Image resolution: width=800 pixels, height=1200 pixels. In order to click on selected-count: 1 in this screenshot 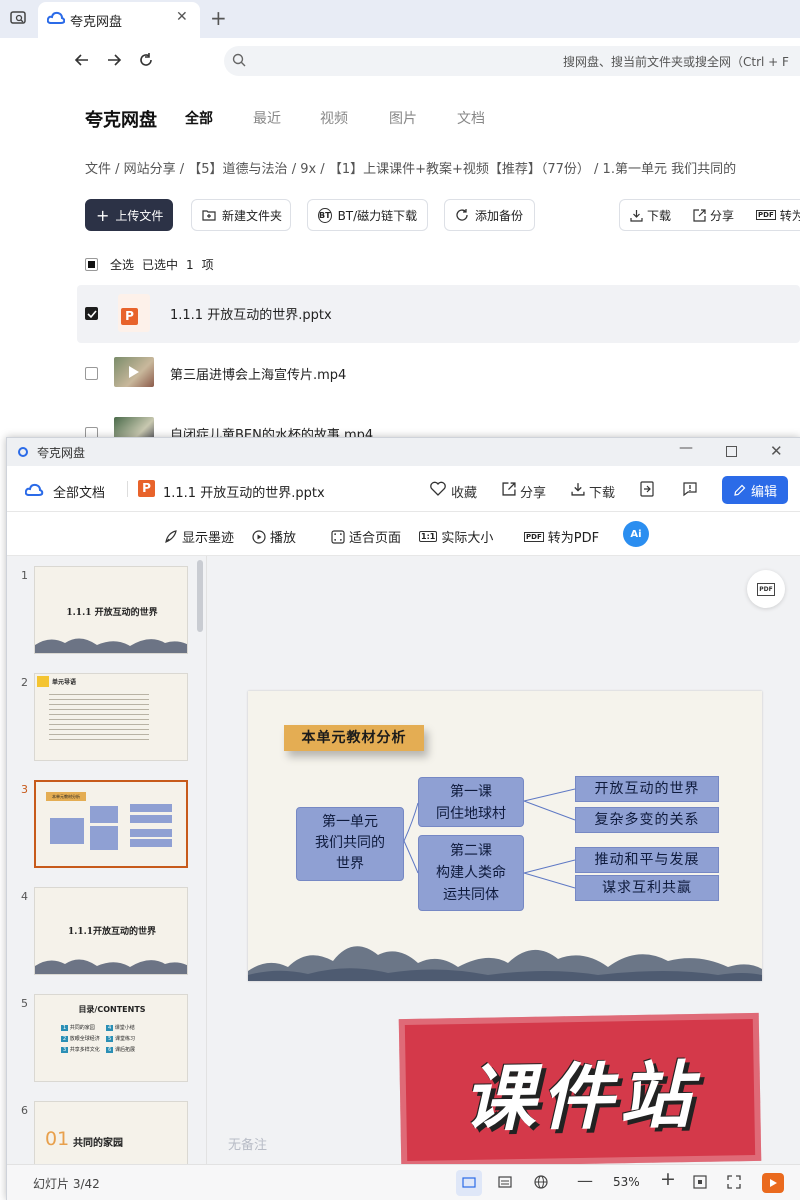, I will do `click(190, 264)`.